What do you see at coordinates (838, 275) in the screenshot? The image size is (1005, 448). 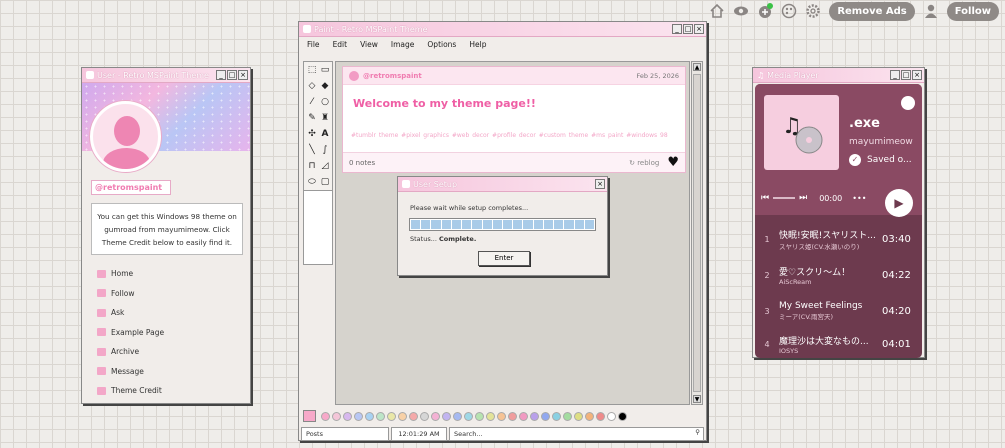 I see `track-row: 2 愛♡スクリ～ム！ AiScReam 04:22` at bounding box center [838, 275].